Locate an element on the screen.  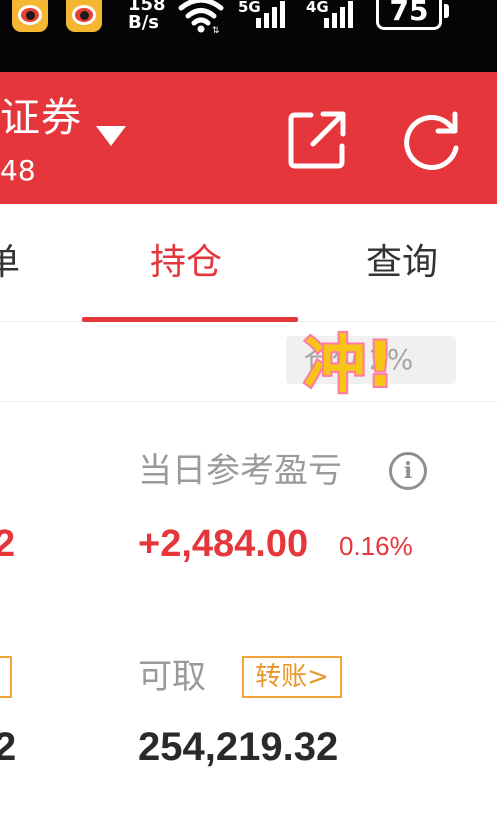
left-value-fragment-2: 2 is located at coordinates (8, 747).